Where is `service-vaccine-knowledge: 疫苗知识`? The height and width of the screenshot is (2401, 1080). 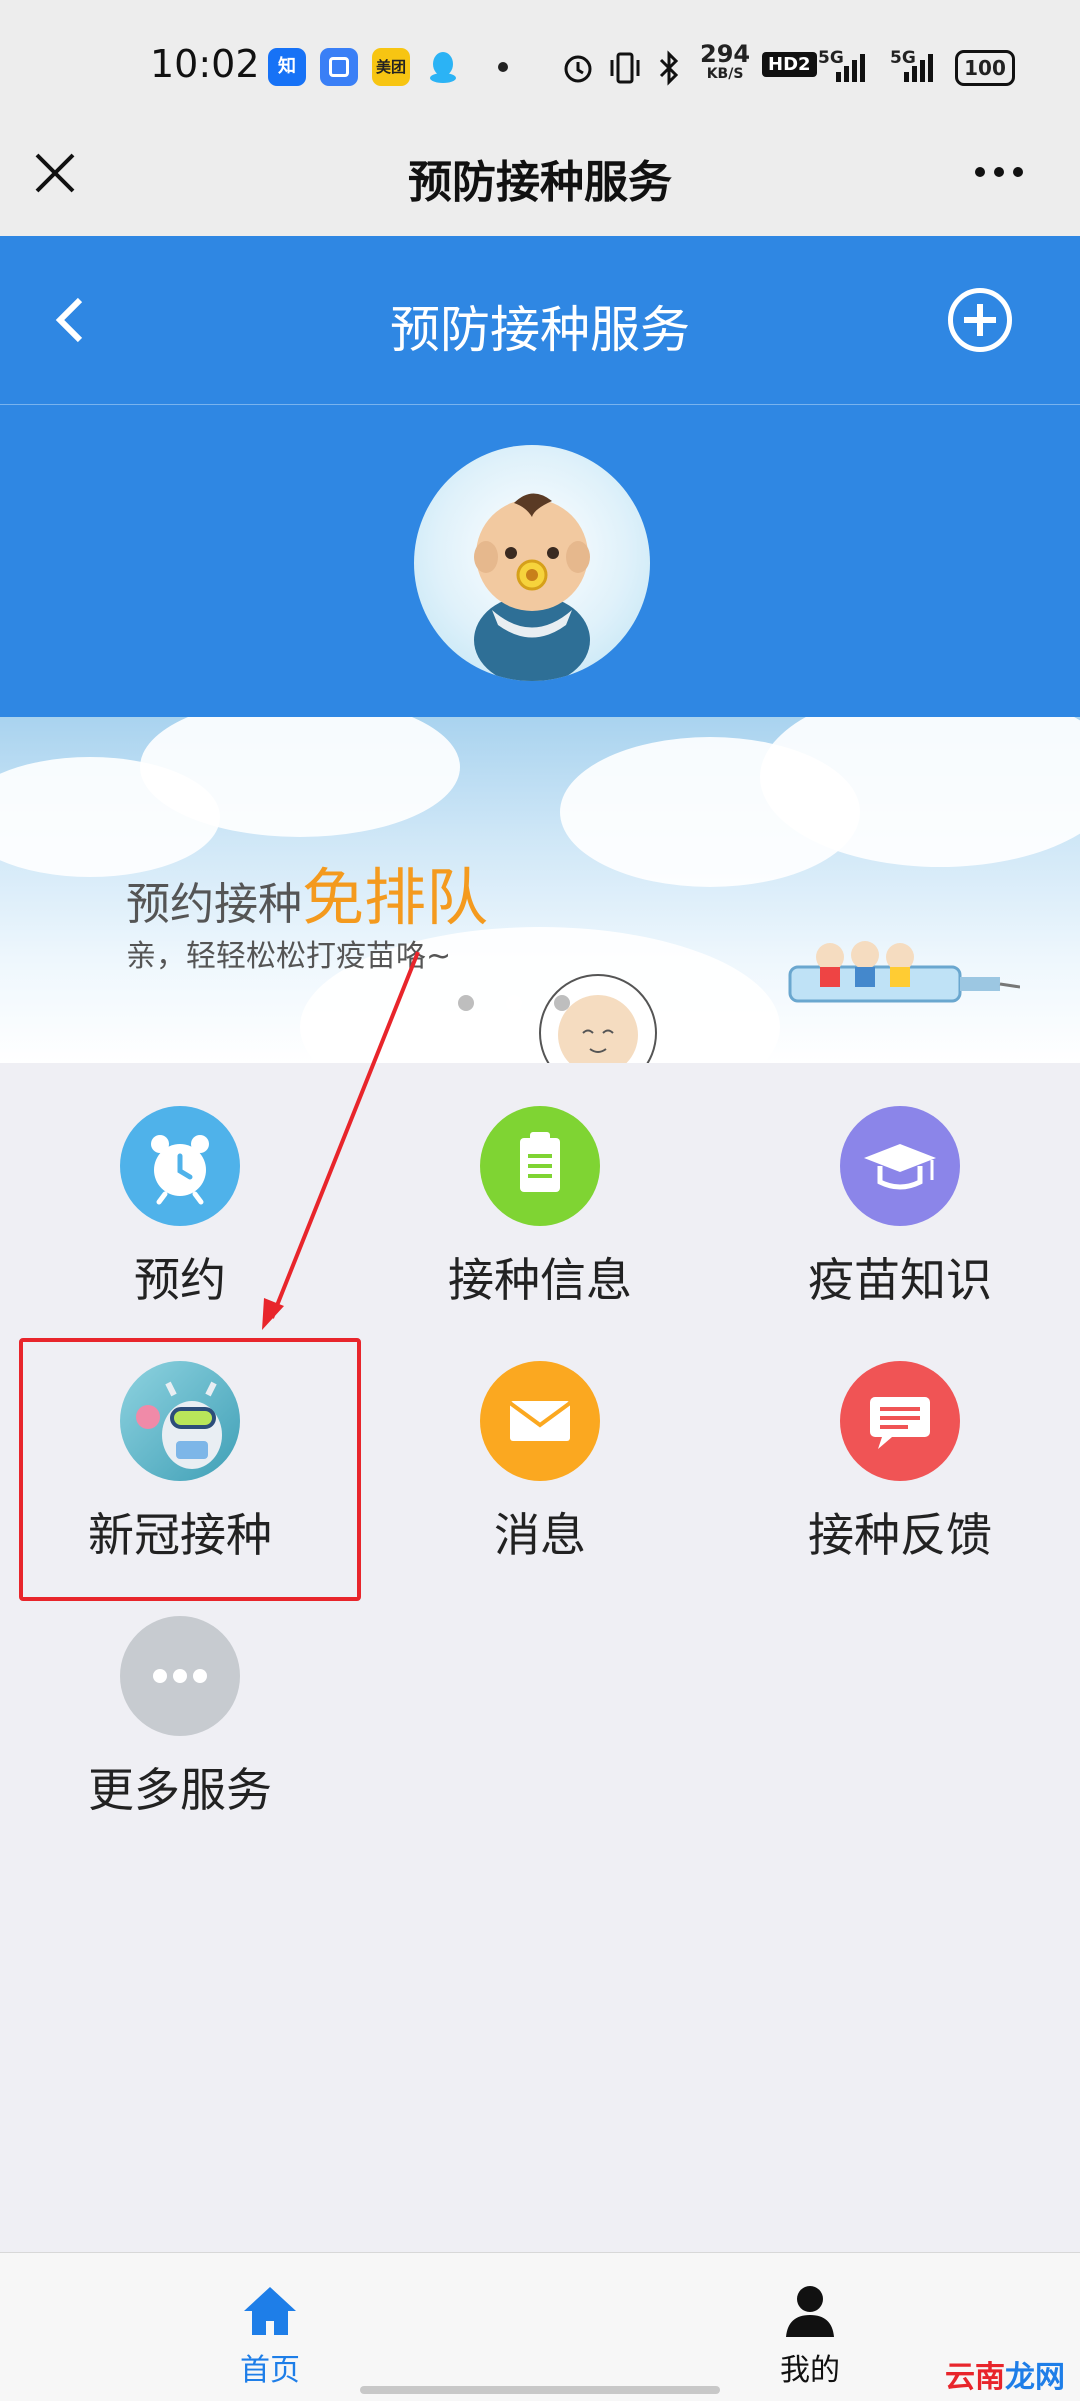 service-vaccine-knowledge: 疫苗知识 is located at coordinates (900, 1221).